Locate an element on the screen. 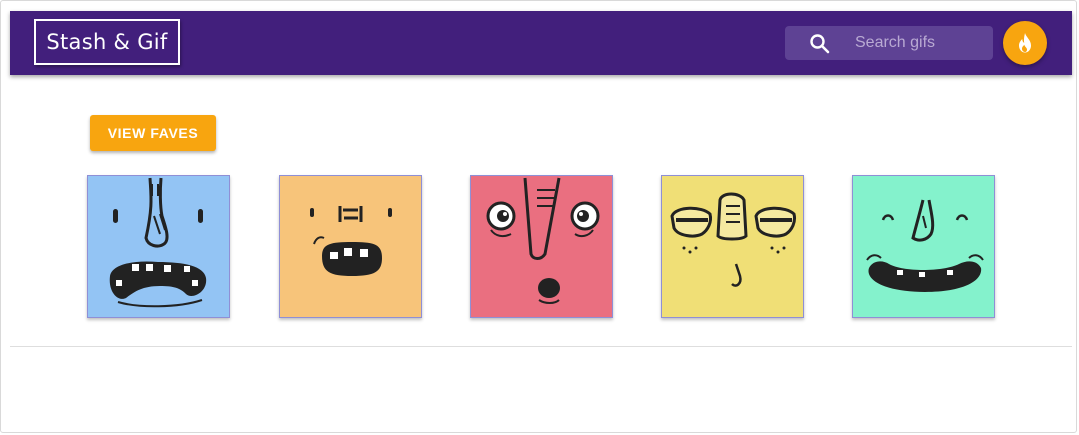  orange-monster-face is located at coordinates (350, 246).